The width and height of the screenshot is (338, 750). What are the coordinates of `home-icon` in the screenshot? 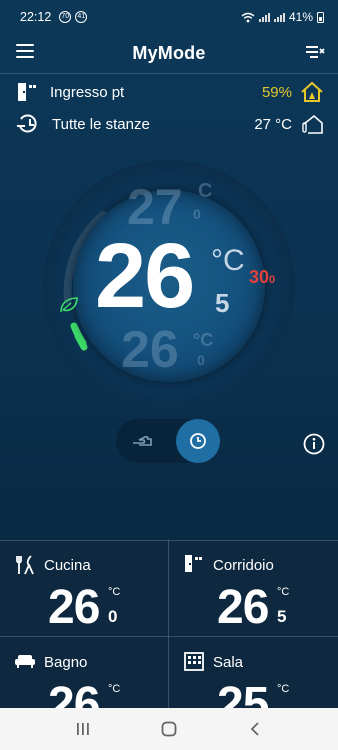 It's located at (169, 729).